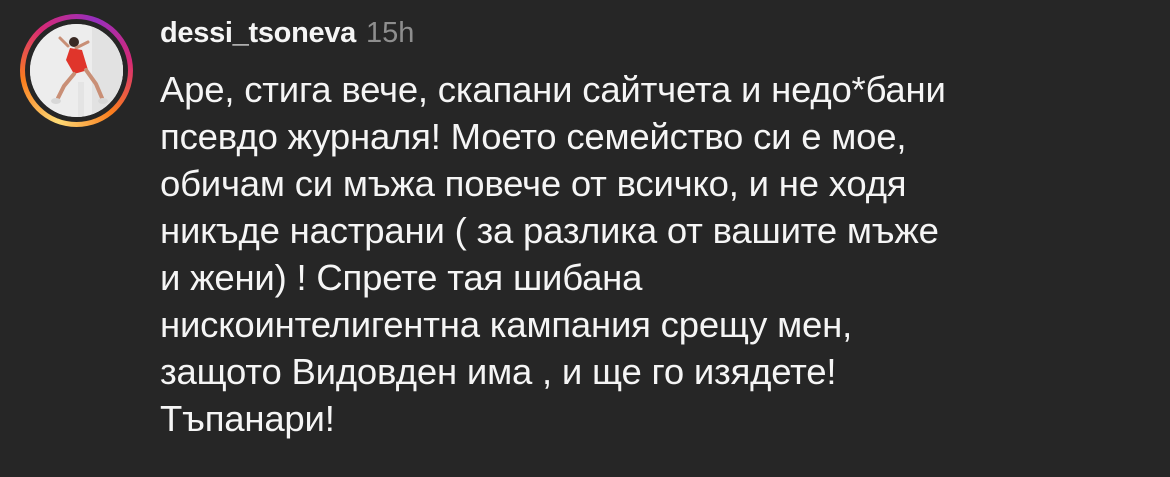 The image size is (1170, 477). I want to click on comment-timestamp: 15h, so click(390, 33).